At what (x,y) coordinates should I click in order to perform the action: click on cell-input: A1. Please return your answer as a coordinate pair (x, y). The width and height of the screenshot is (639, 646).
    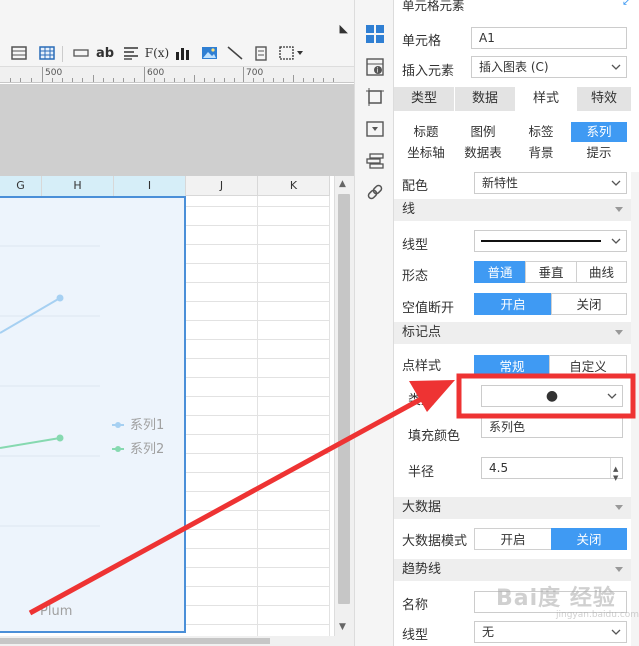
    Looking at the image, I should click on (549, 38).